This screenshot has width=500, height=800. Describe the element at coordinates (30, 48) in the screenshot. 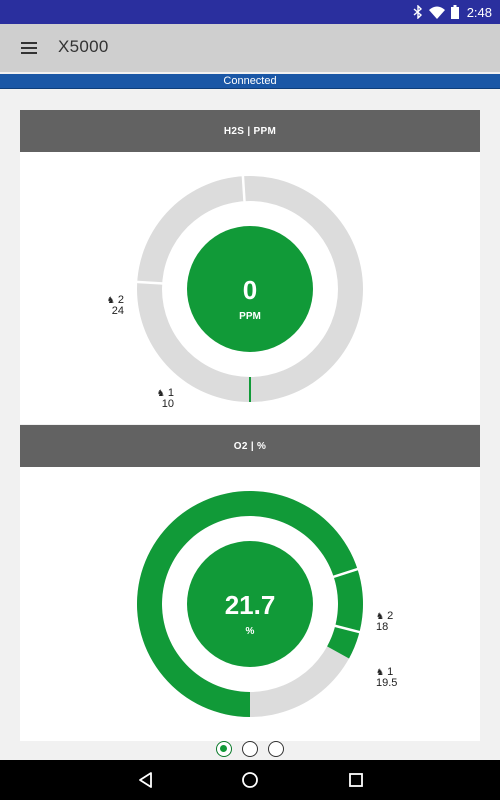

I see `hamburger-menu-icon` at that location.